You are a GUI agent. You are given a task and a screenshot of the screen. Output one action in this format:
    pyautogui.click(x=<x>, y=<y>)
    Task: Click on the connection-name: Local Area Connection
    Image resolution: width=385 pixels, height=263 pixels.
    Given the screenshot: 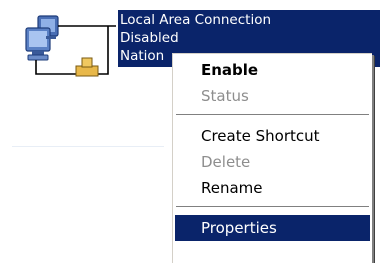 What is the action you would take?
    pyautogui.click(x=196, y=20)
    